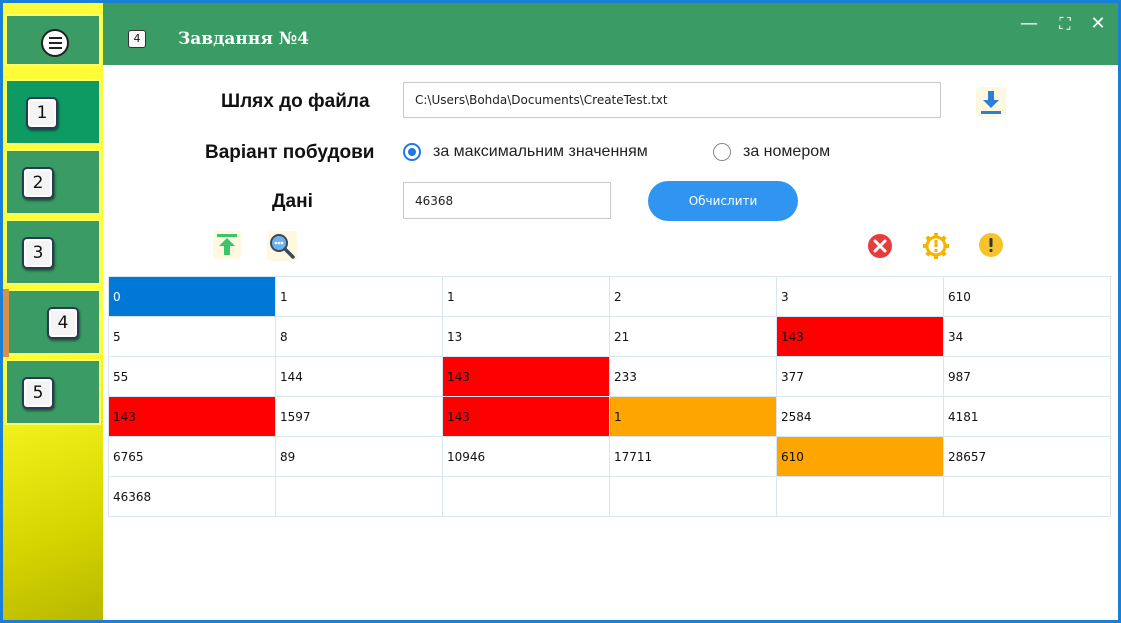 This screenshot has width=1121, height=623. What do you see at coordinates (137, 39) in the screenshot?
I see `task-badge-icon: 4` at bounding box center [137, 39].